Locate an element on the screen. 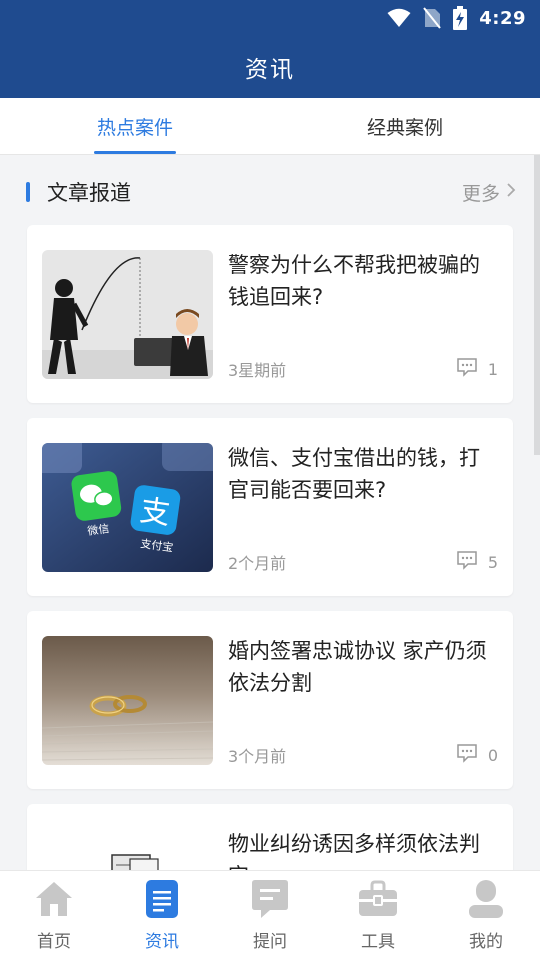  profile-icon is located at coordinates (486, 899).